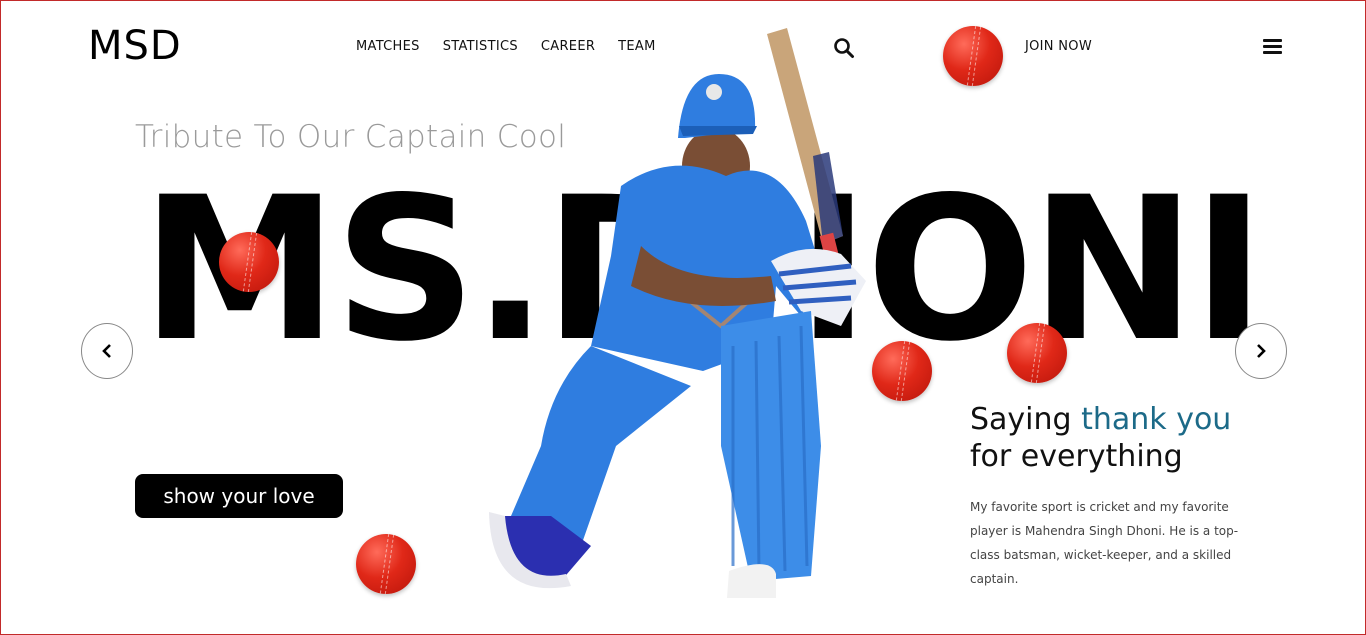 This screenshot has height=635, width=1366. I want to click on carousel-prev-button, so click(107, 351).